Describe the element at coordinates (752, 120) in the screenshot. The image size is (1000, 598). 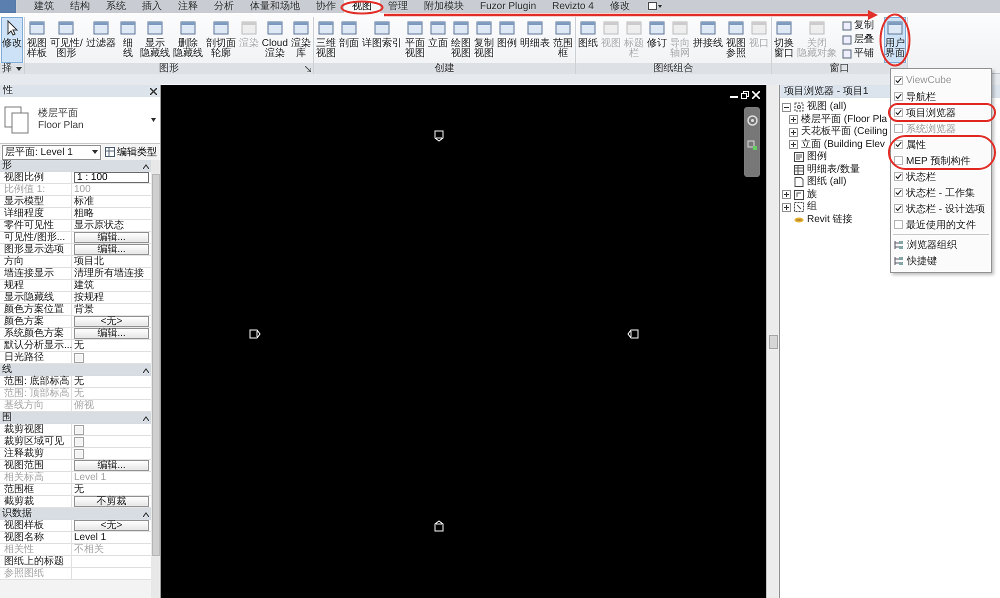
I see `wheel-icon` at that location.